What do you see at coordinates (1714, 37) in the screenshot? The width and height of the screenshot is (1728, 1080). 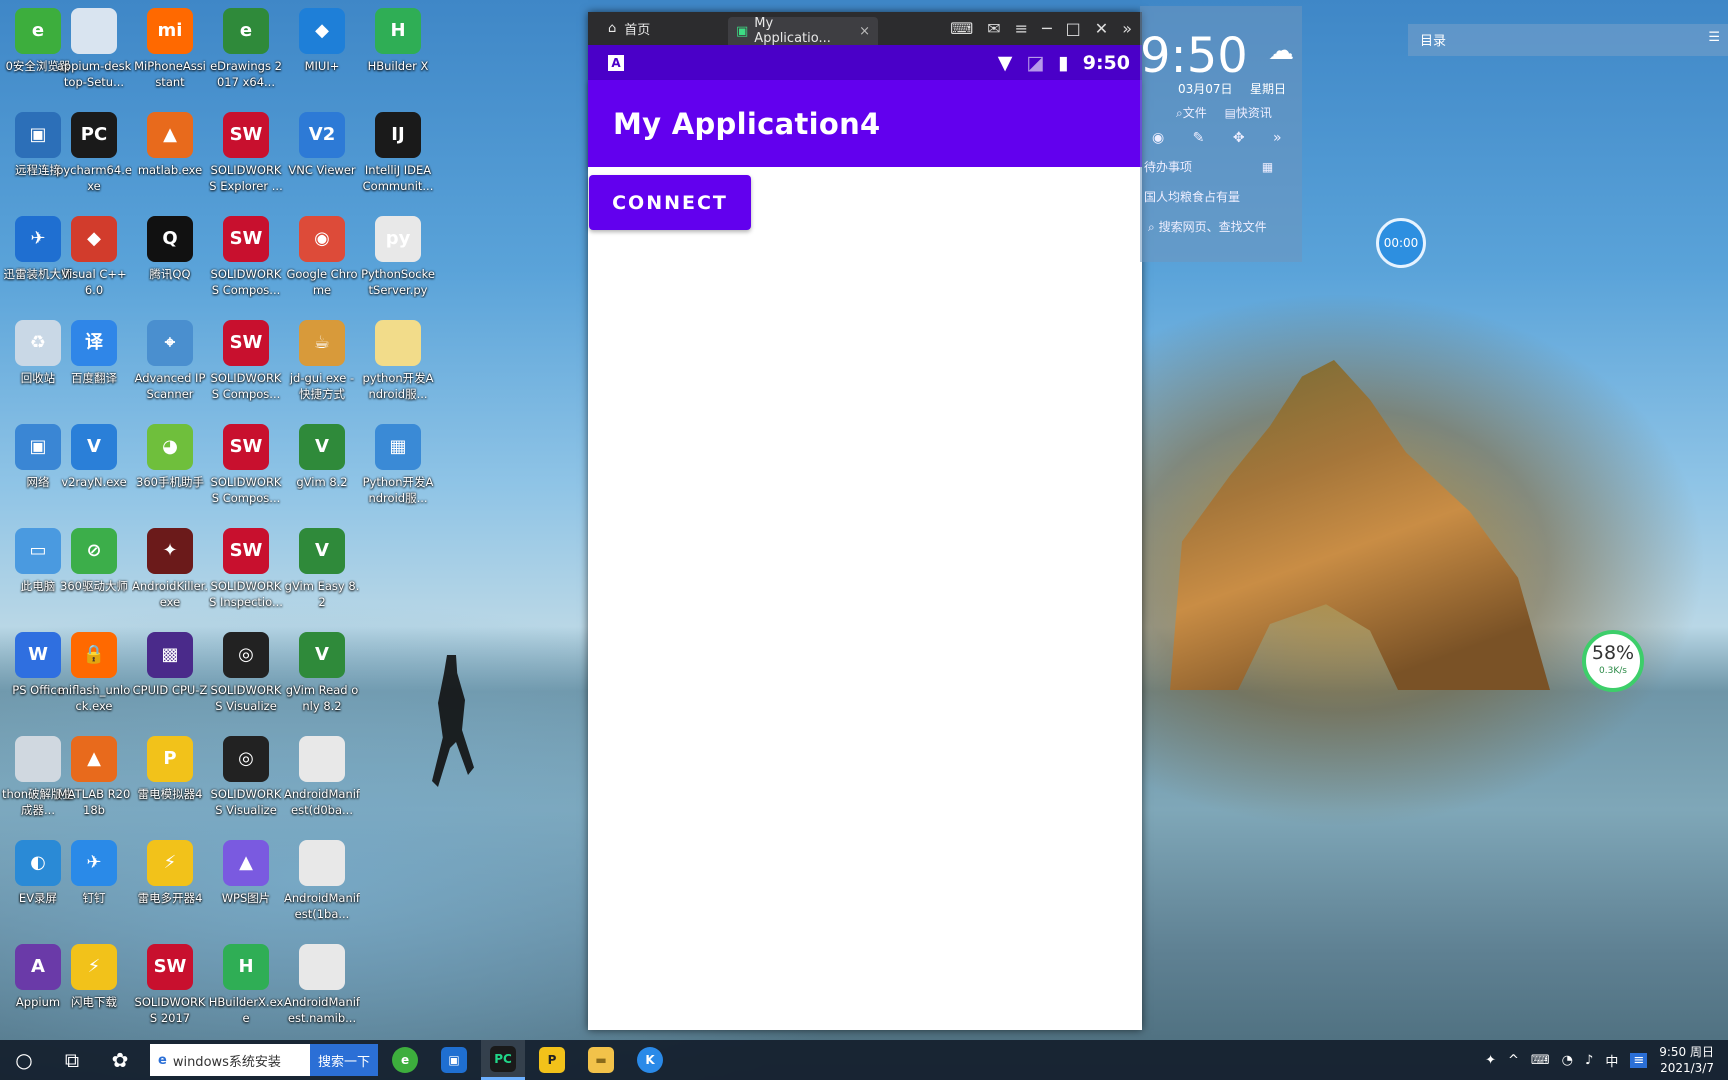 I see `list-icon: ☰` at bounding box center [1714, 37].